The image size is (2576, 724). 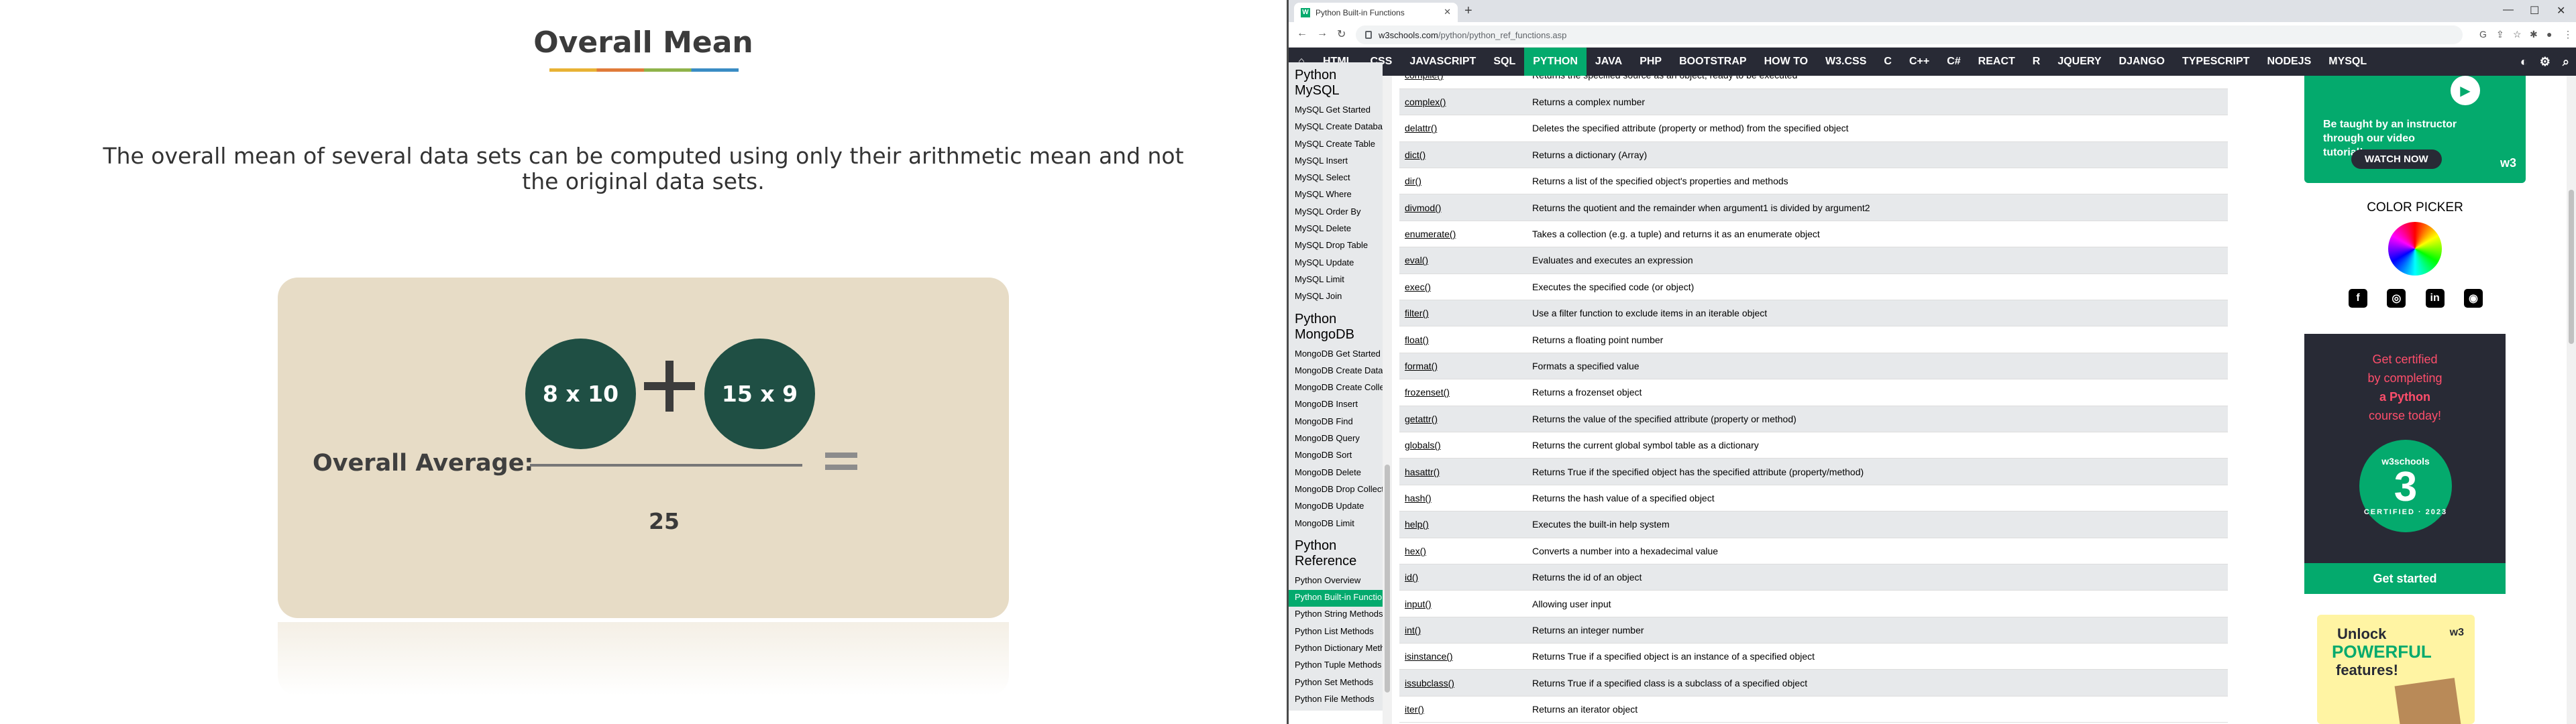 What do you see at coordinates (1336, 439) in the screenshot?
I see `sidebar-link: MongoDB Query` at bounding box center [1336, 439].